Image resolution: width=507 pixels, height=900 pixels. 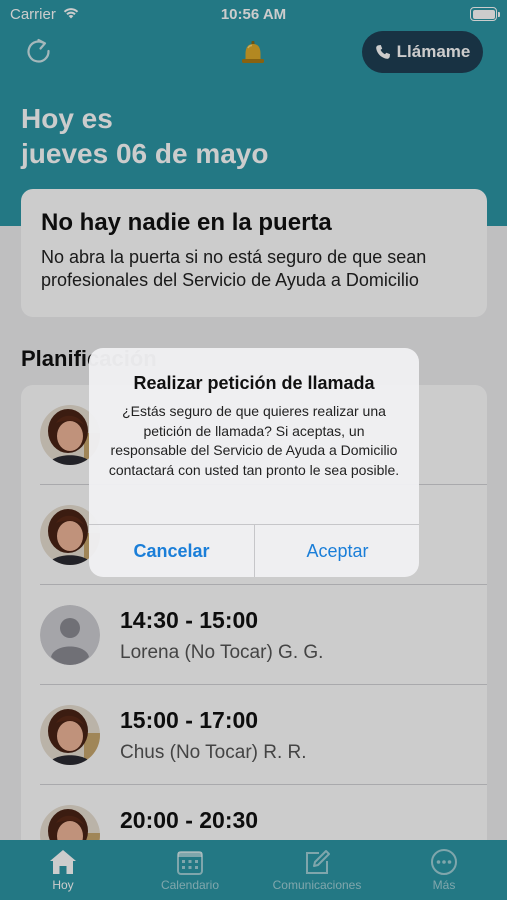 What do you see at coordinates (171, 551) in the screenshot?
I see `cancel-button: Cancelar` at bounding box center [171, 551].